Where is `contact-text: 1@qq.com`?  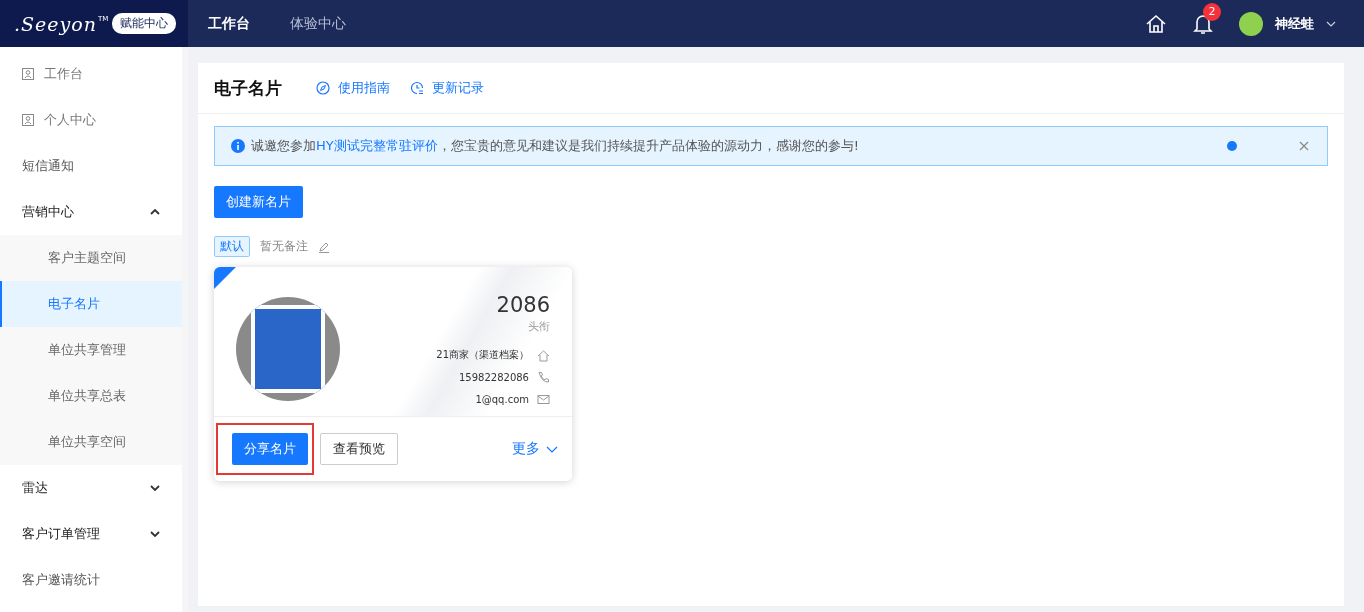 contact-text: 1@qq.com is located at coordinates (502, 399).